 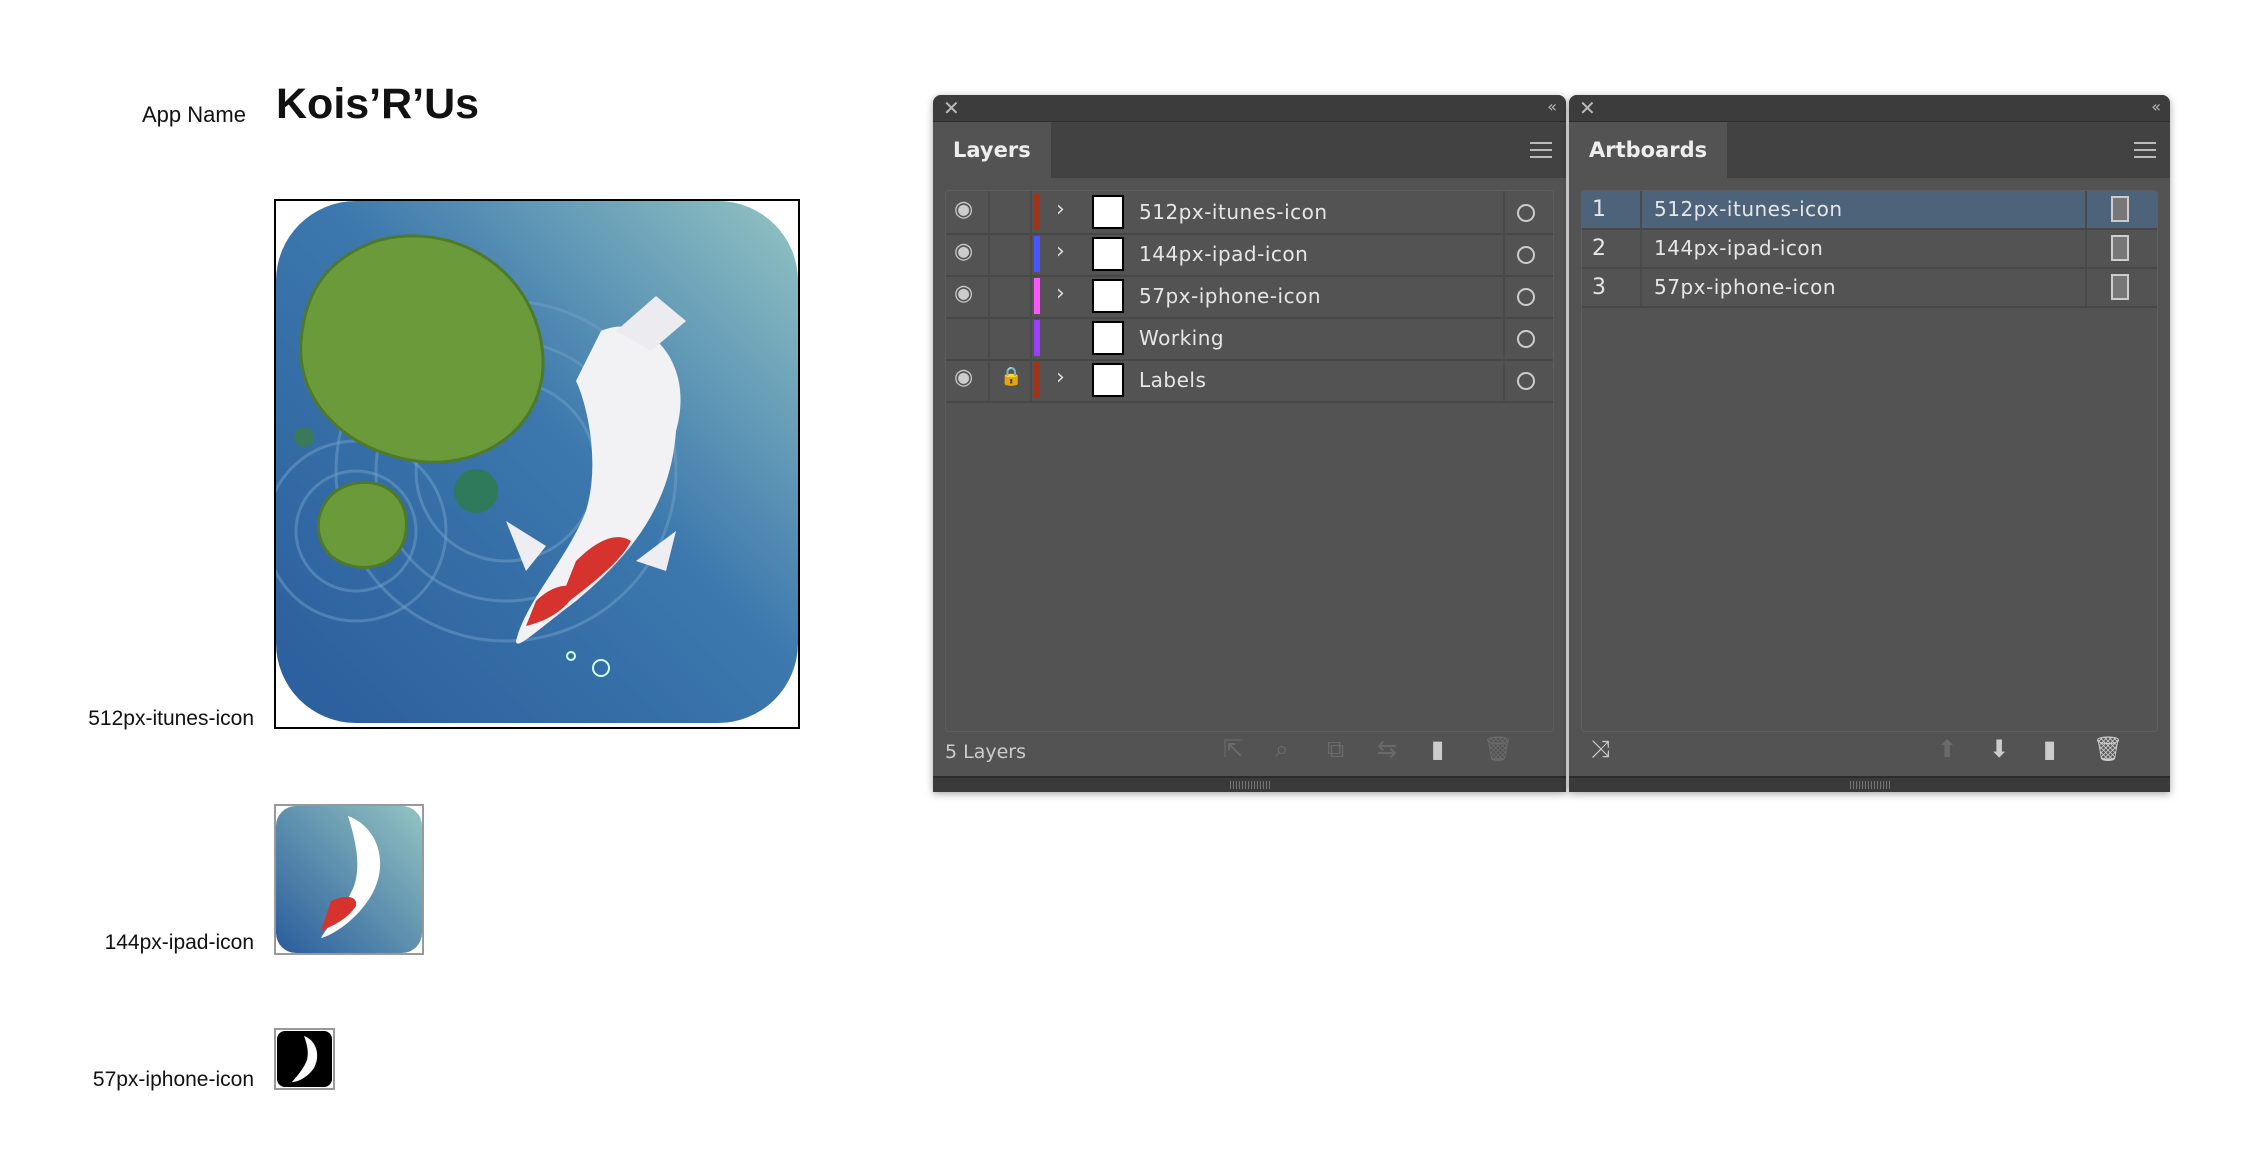 What do you see at coordinates (1748, 209) in the screenshot?
I see `artboard-name: 512px-itunes-icon` at bounding box center [1748, 209].